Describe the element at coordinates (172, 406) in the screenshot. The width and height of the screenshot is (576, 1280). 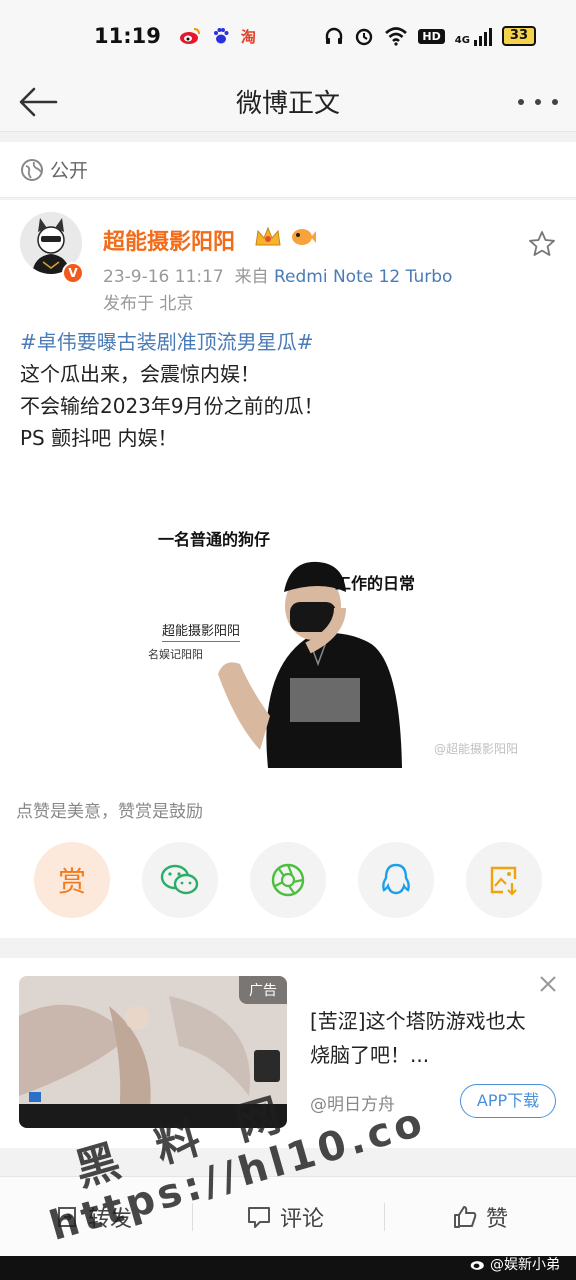
I see `post-line-2: 不会输给2023年9月份之前的瓜！` at that location.